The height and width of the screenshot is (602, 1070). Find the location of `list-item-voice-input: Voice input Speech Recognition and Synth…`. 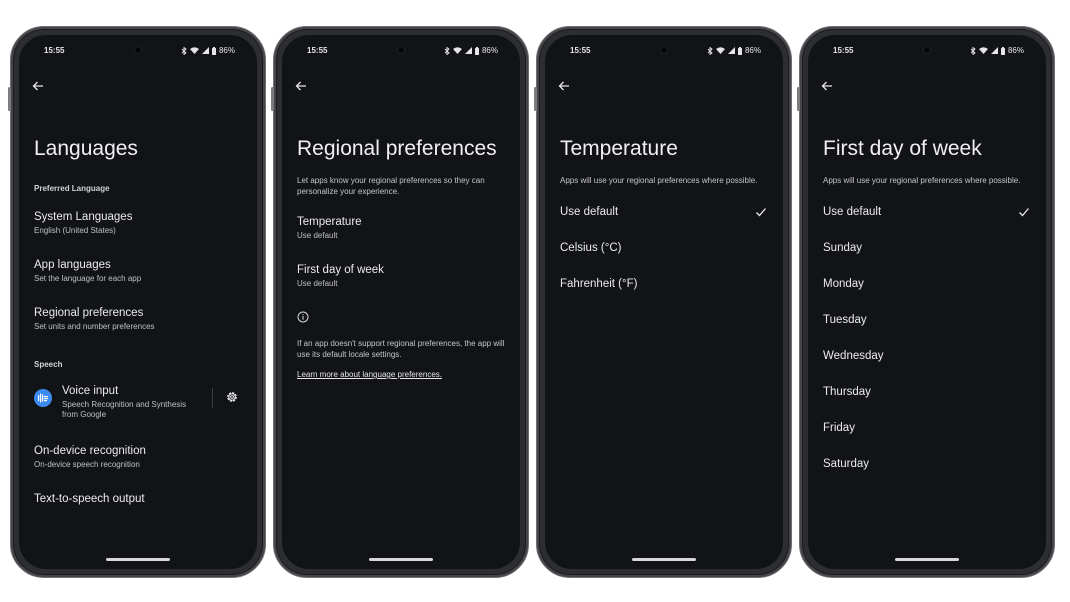

list-item-voice-input: Voice input Speech Recognition and Synth… is located at coordinates (138, 402).